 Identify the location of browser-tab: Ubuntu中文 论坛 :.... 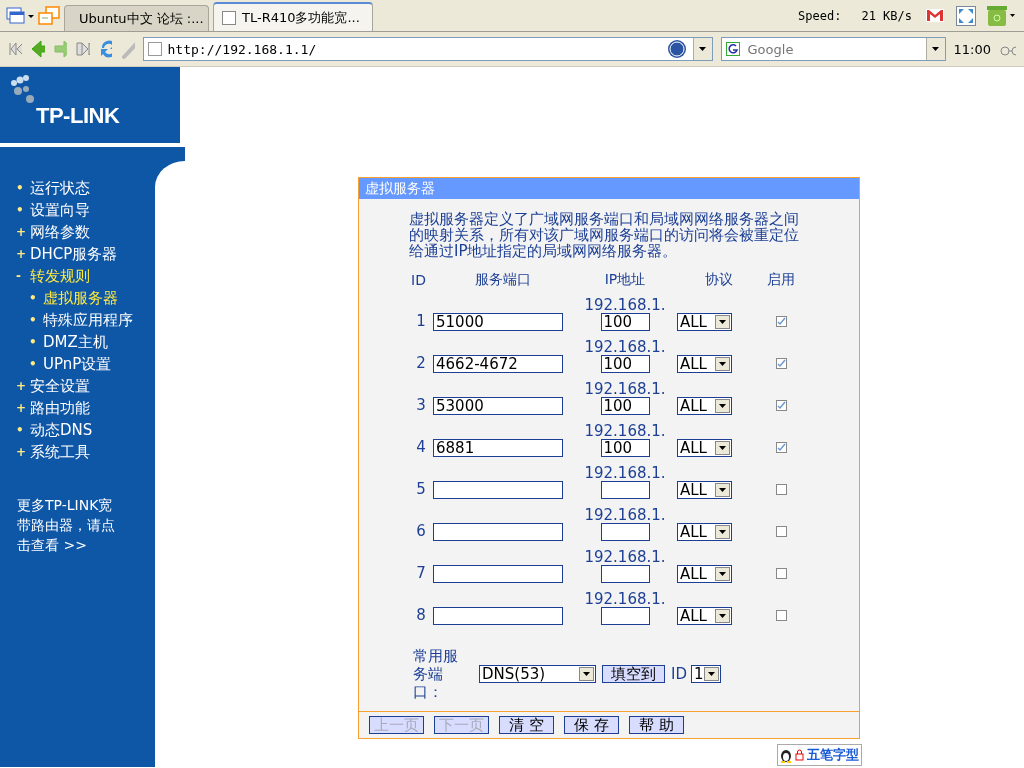
(136, 18).